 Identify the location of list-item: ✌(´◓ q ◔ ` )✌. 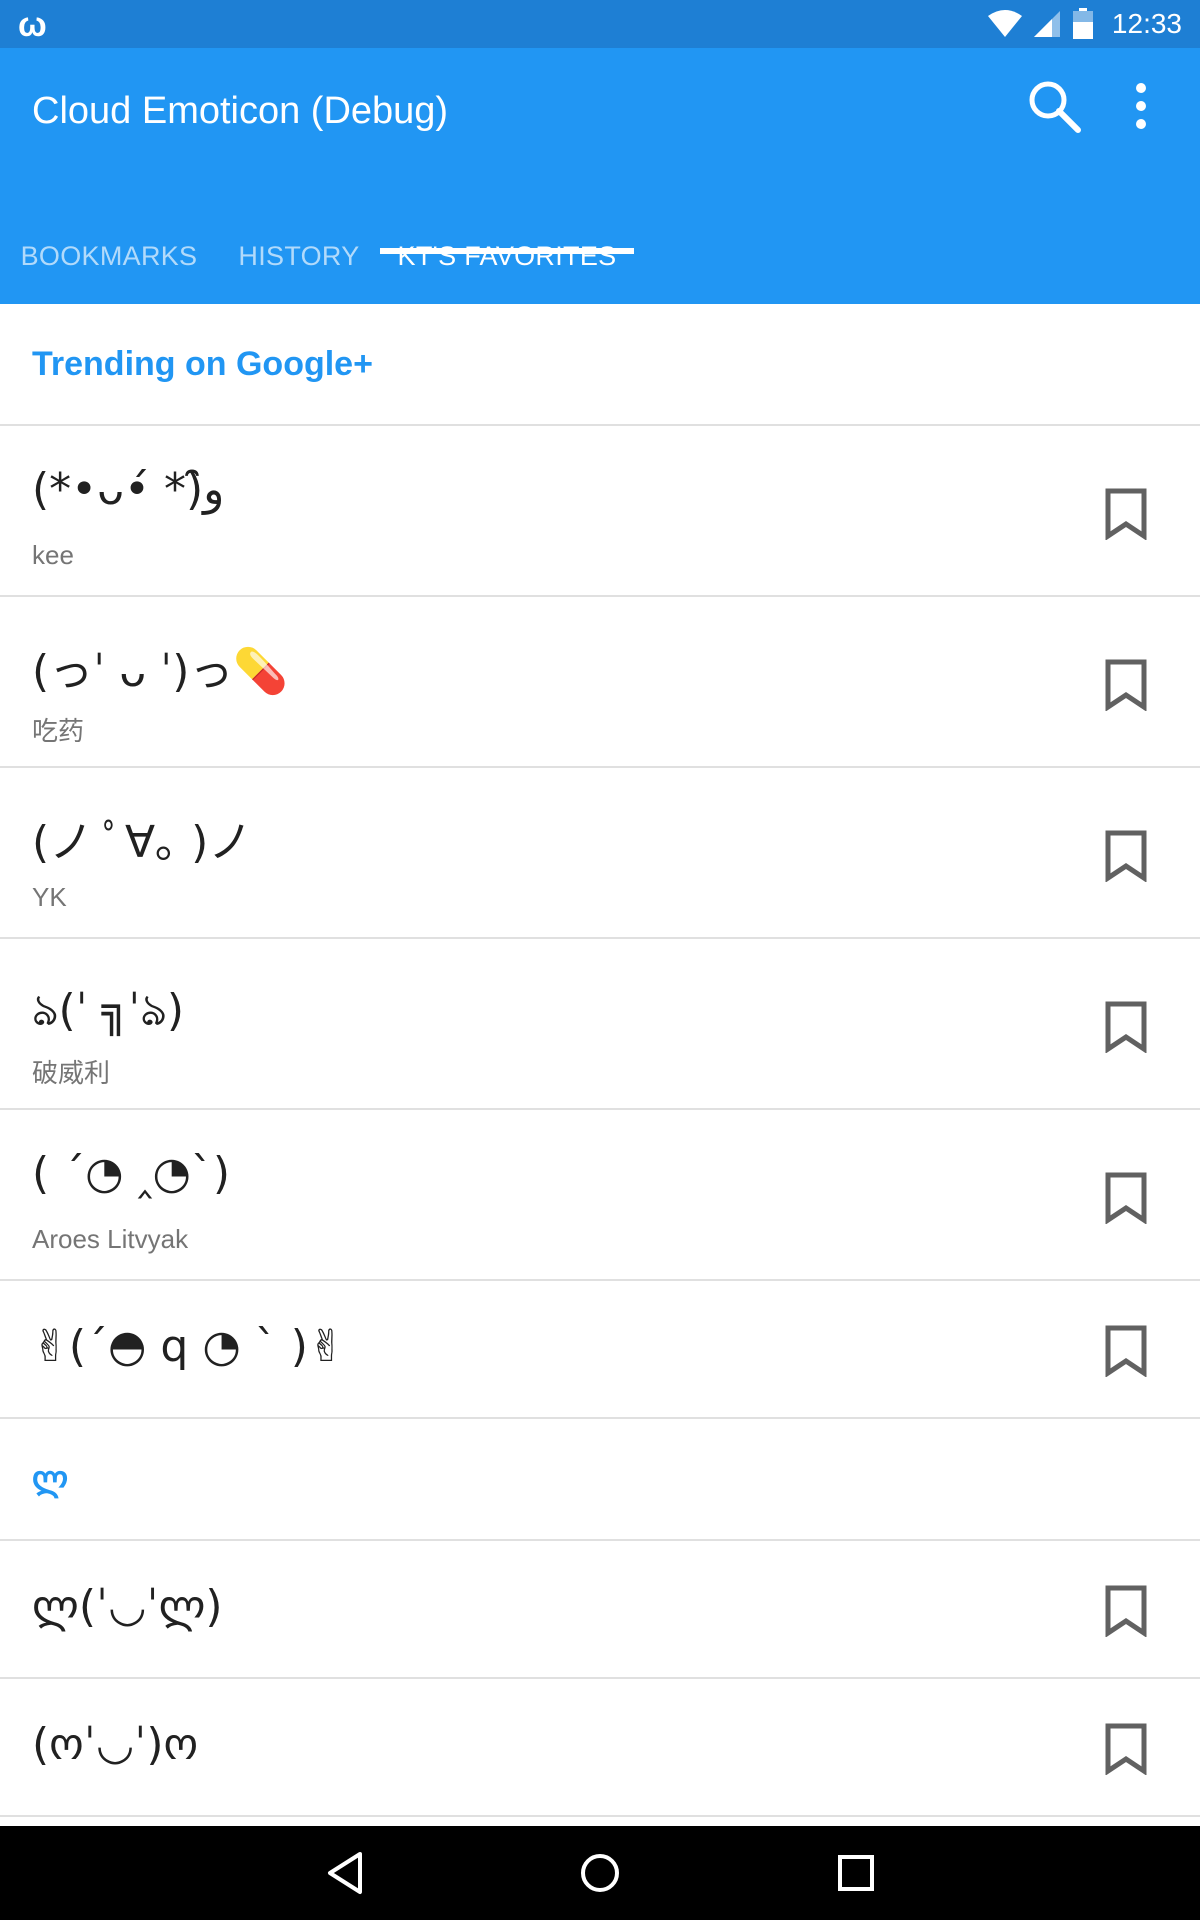
(600, 1350).